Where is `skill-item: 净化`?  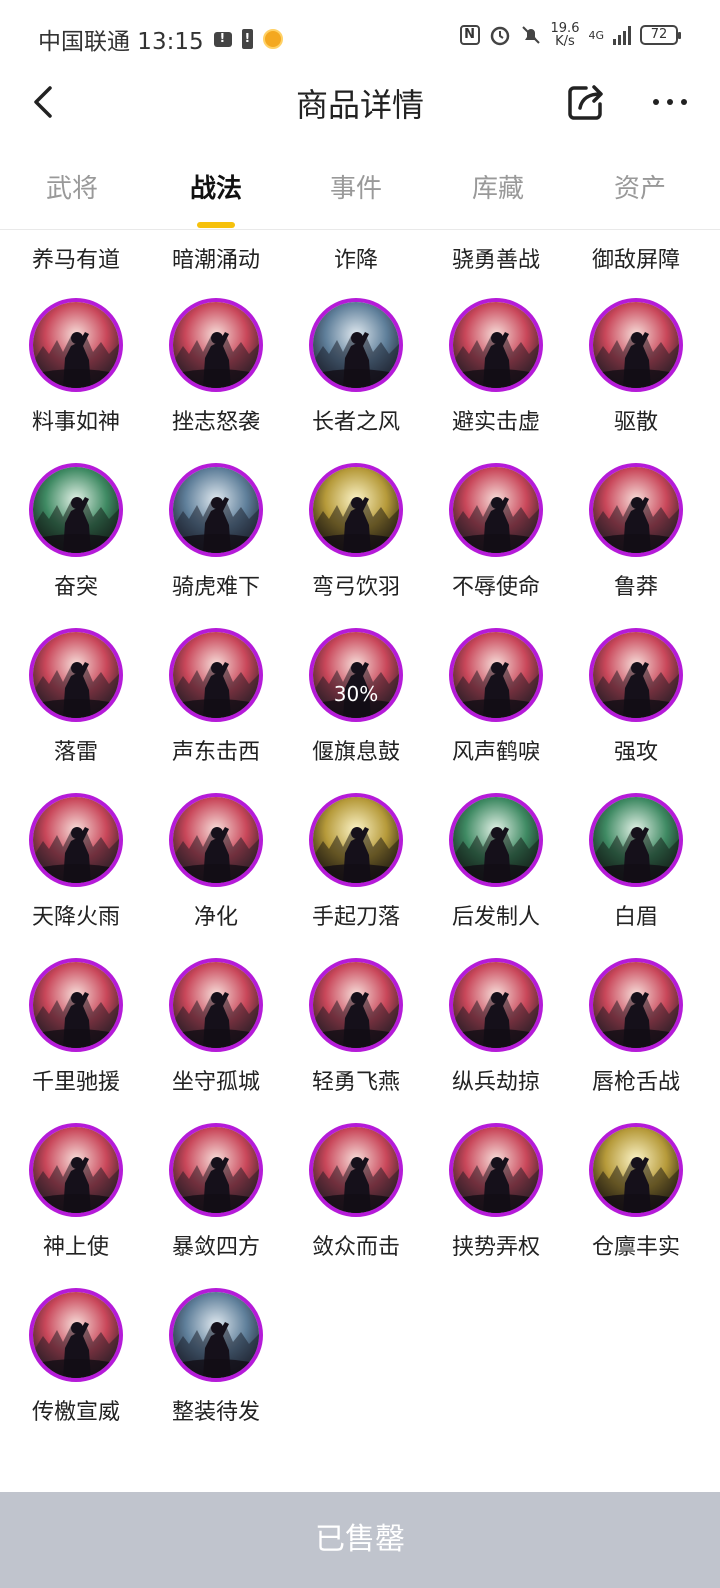
skill-item: 净化 is located at coordinates (216, 873).